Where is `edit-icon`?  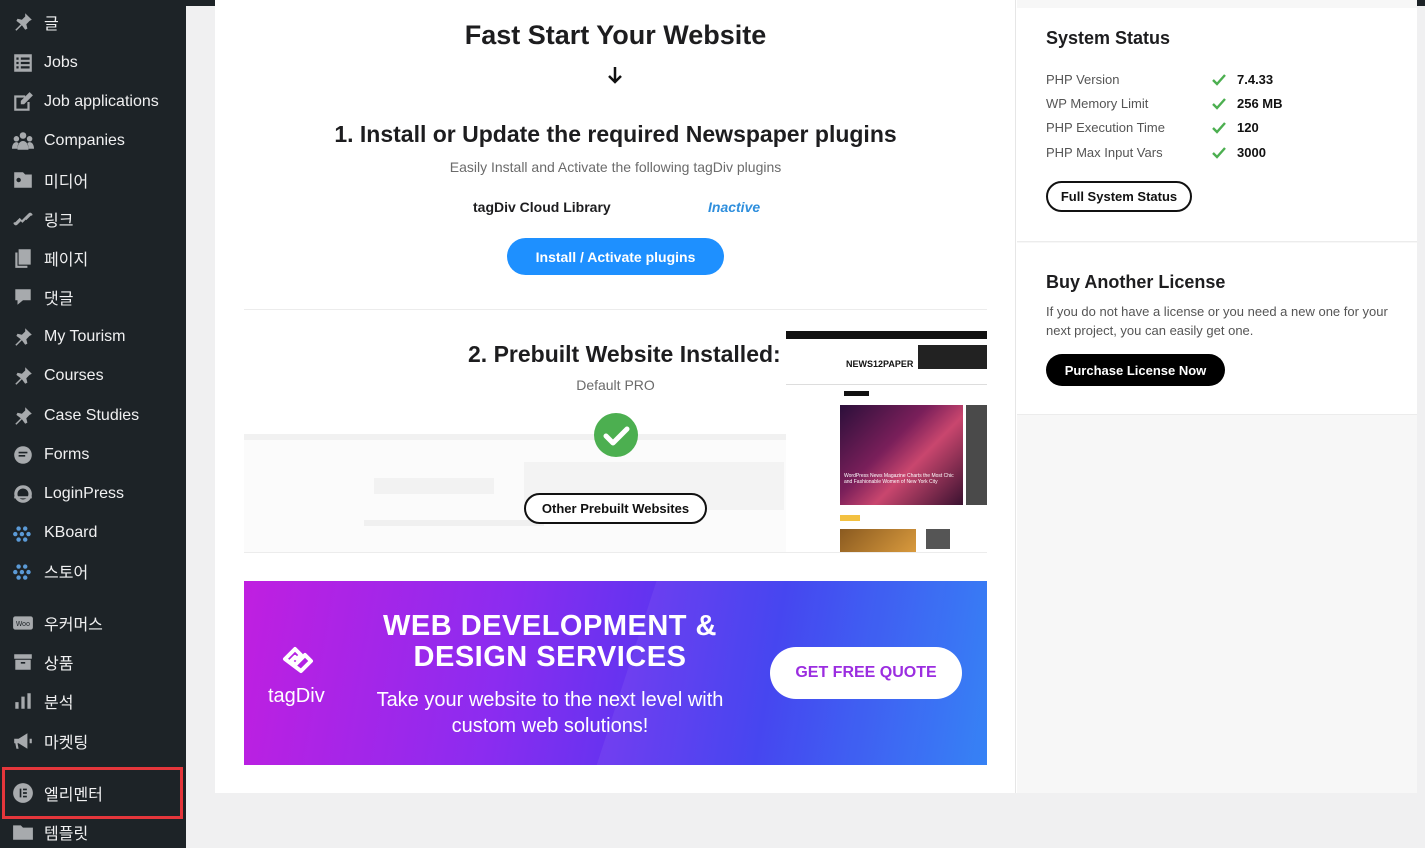
edit-icon is located at coordinates (23, 102).